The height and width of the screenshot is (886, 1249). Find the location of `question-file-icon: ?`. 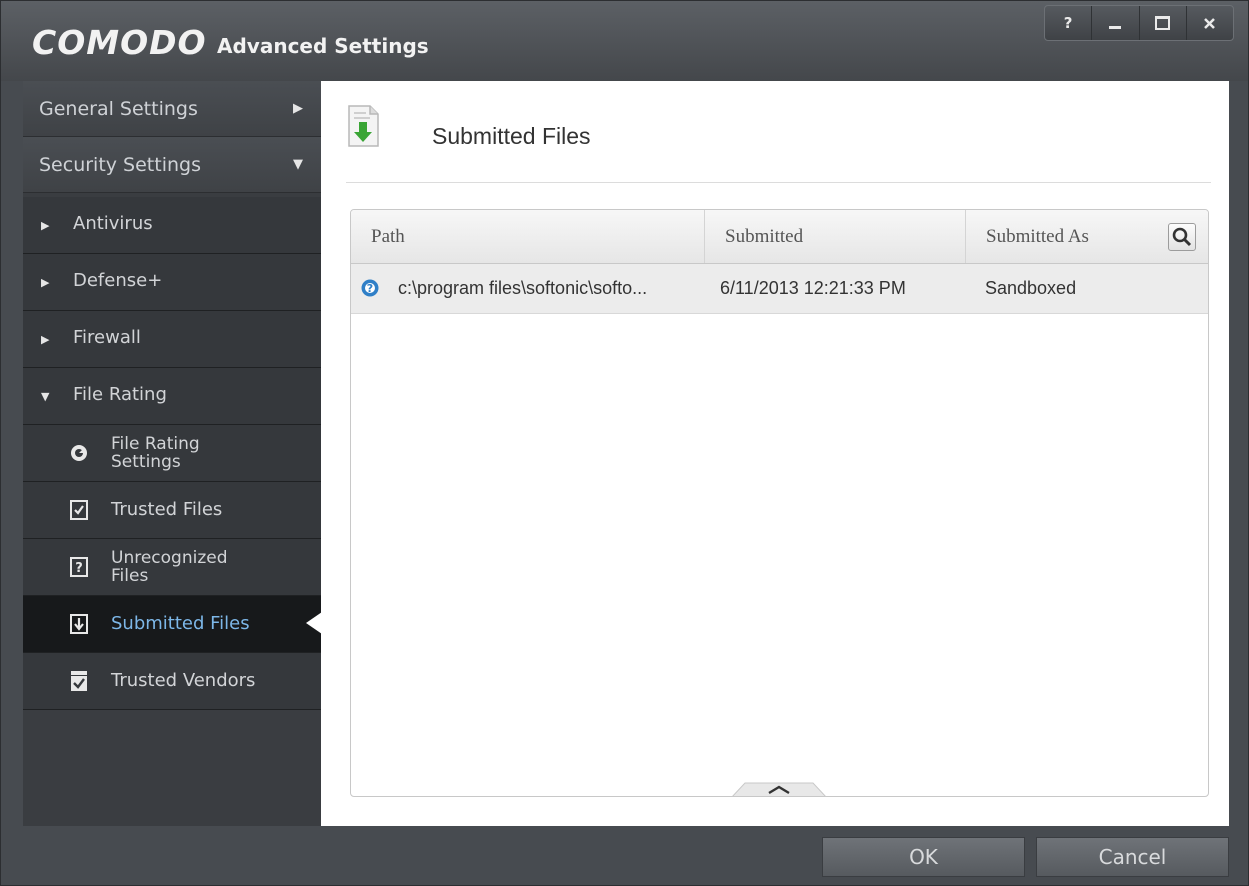

question-file-icon: ? is located at coordinates (79, 567).